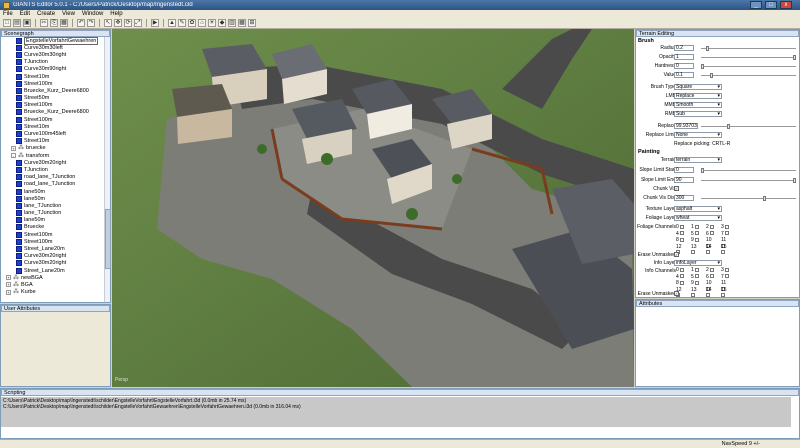  I want to click on menu-window: Window, so click(92, 14).